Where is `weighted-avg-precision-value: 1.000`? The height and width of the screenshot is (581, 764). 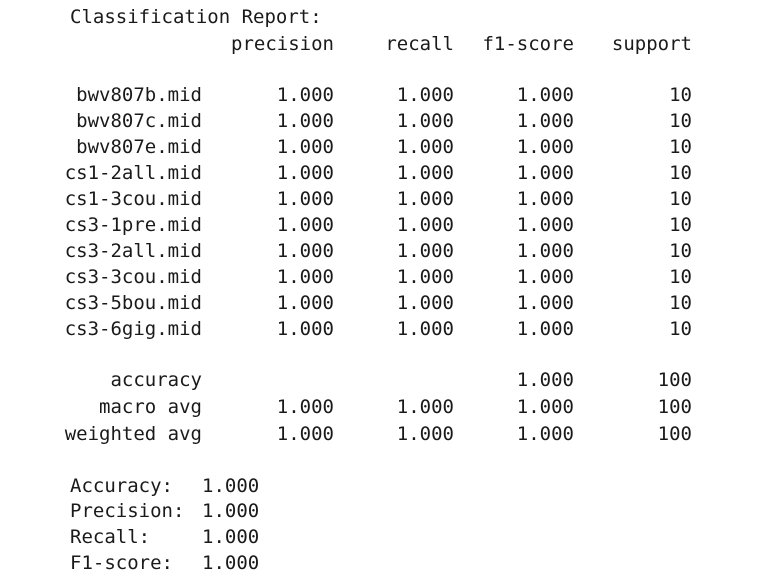 weighted-avg-precision-value: 1.000 is located at coordinates (305, 434).